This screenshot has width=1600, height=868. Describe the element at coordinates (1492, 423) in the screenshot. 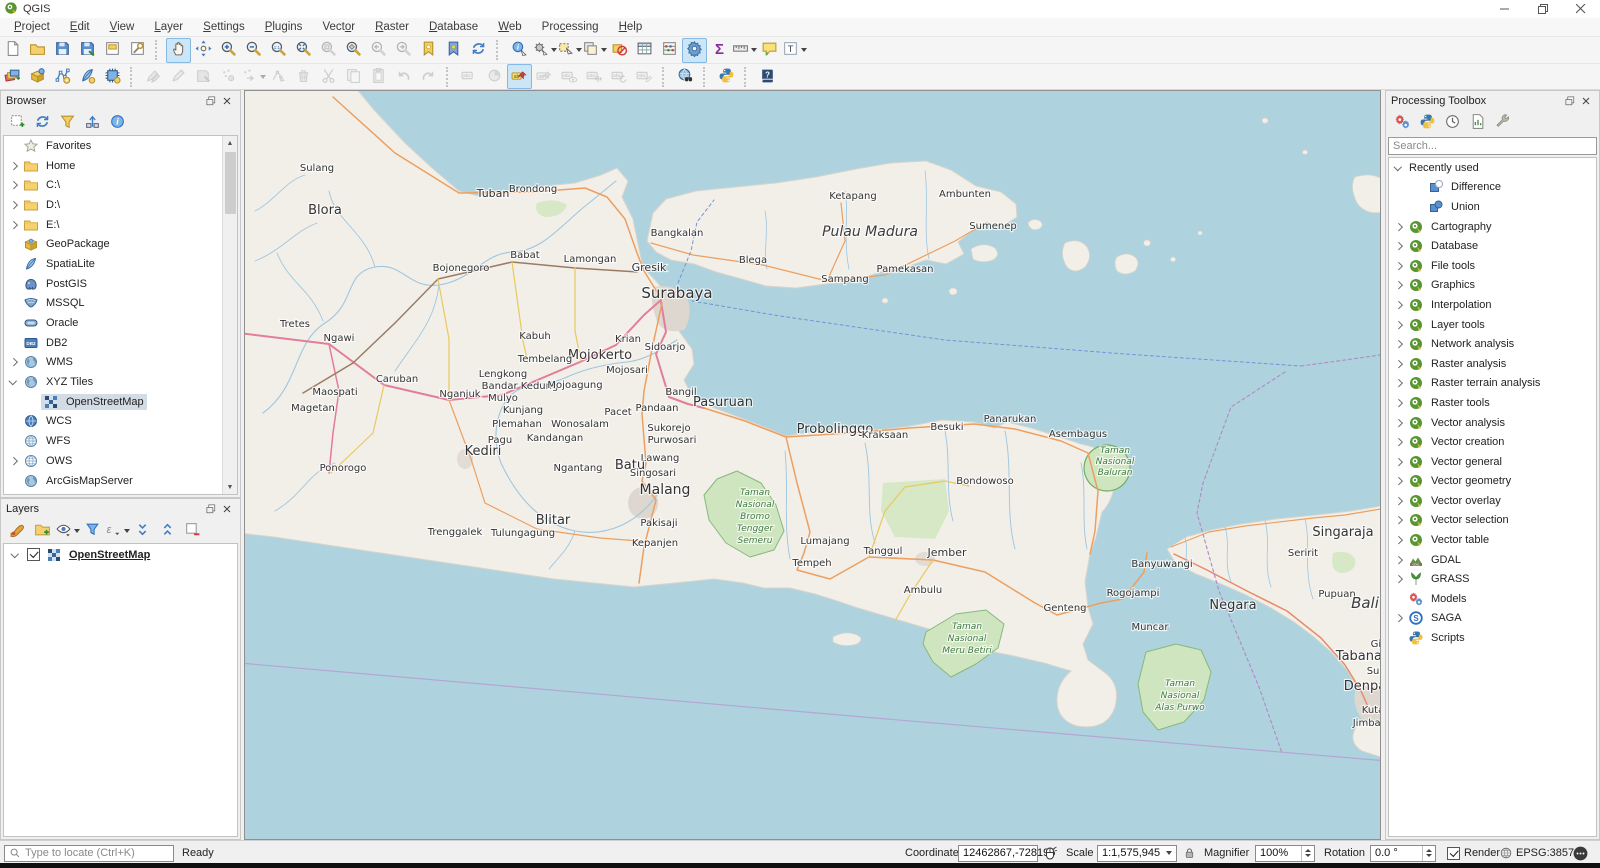

I see `toolbox-item-vector-analysis: Vector analysis` at that location.